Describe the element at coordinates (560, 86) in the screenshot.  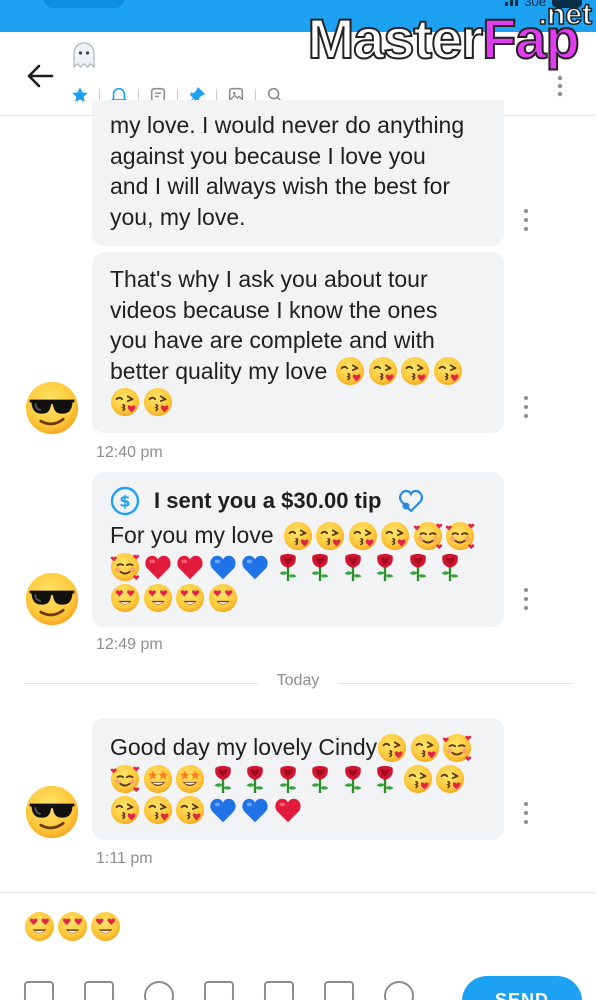
I see `more-options-icon` at that location.